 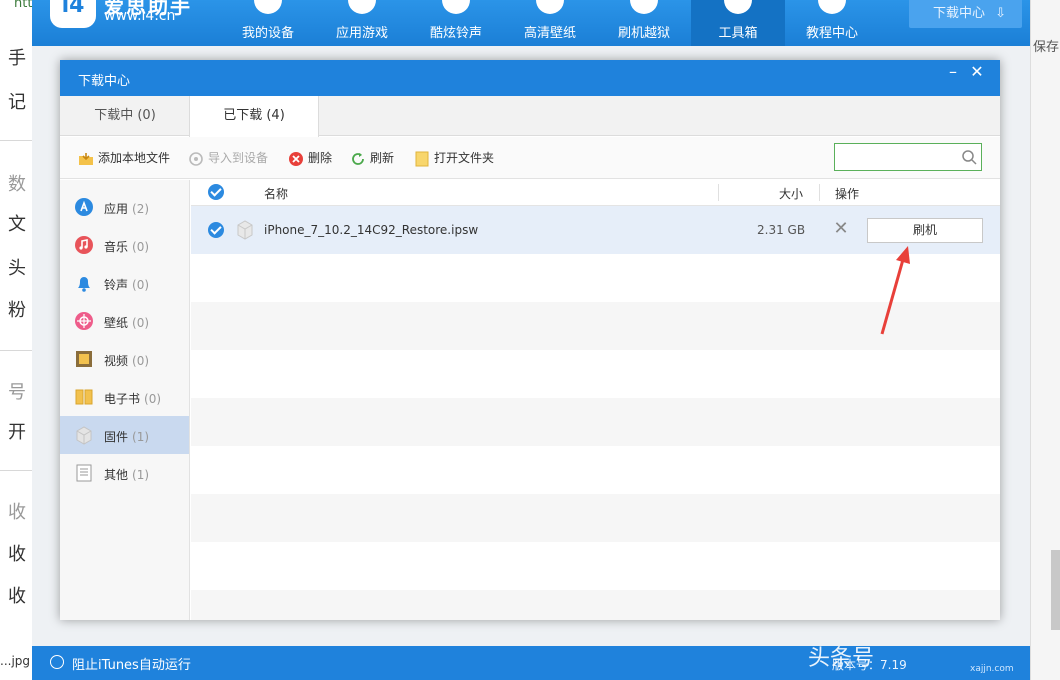 What do you see at coordinates (1045, 340) in the screenshot?
I see `background-page-right: 保存` at bounding box center [1045, 340].